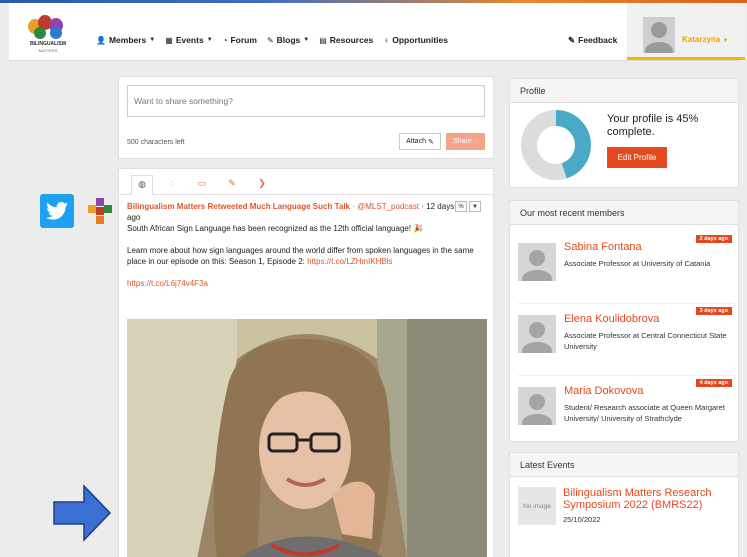 This screenshot has height=557, width=747. I want to click on nav-item-blogs: ✎ Blogs ▼, so click(288, 40).